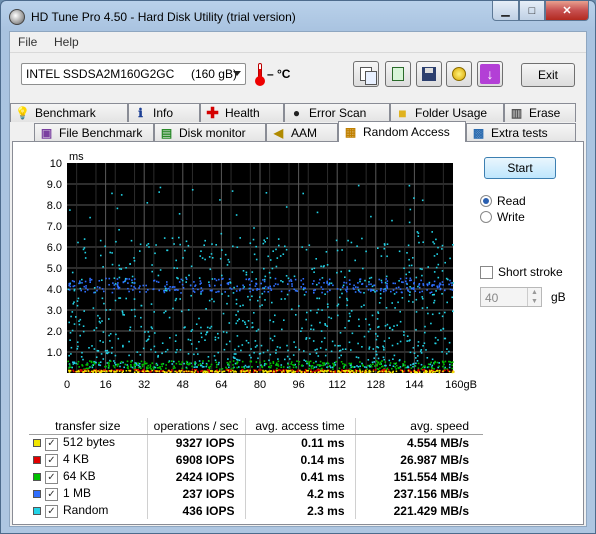 This screenshot has width=596, height=534. What do you see at coordinates (133, 74) in the screenshot?
I see `drive-select: INTEL SSDSA2M160G2GC (160 gB)` at bounding box center [133, 74].